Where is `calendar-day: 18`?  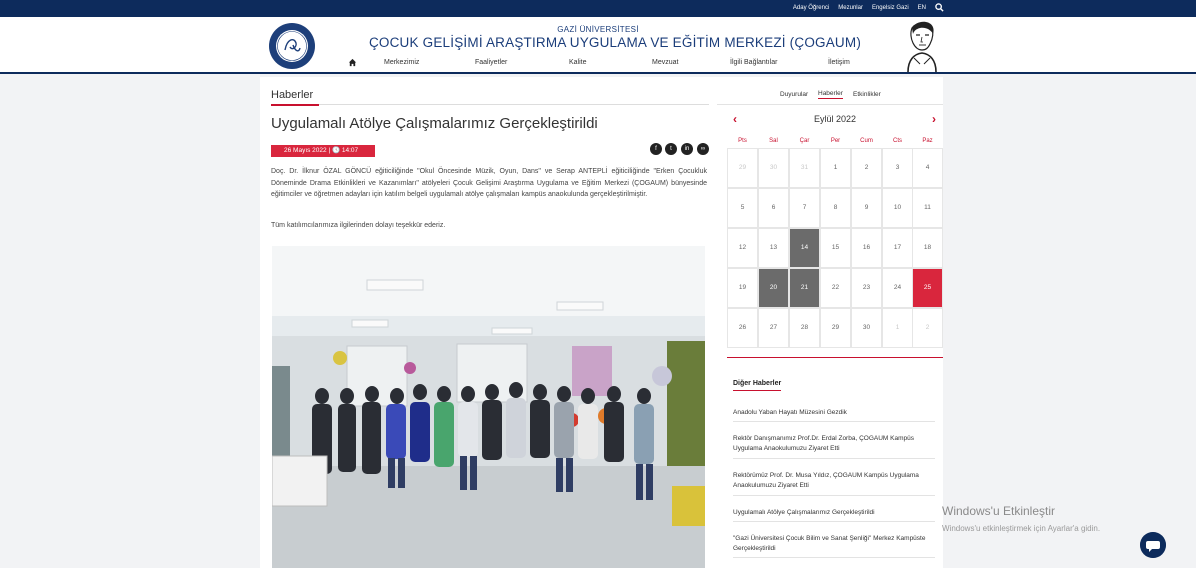
calendar-day: 18 is located at coordinates (927, 248).